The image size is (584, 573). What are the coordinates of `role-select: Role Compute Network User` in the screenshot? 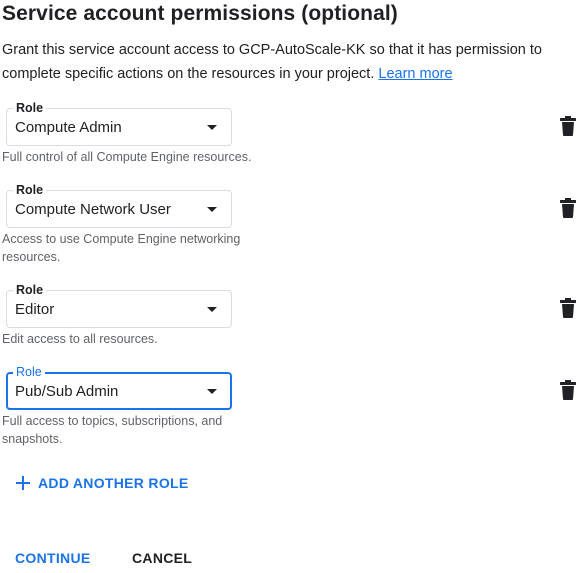 It's located at (119, 205).